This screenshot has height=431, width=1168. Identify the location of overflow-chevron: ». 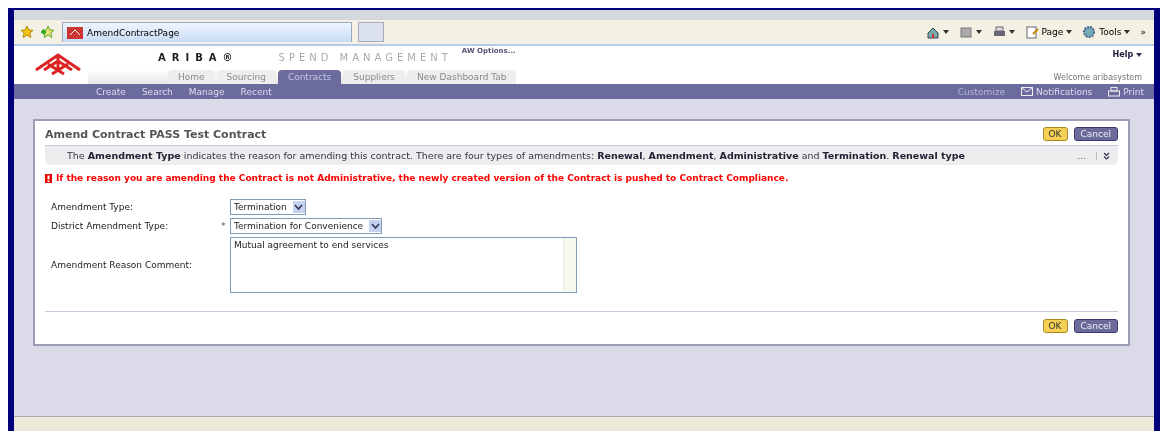
(1143, 32).